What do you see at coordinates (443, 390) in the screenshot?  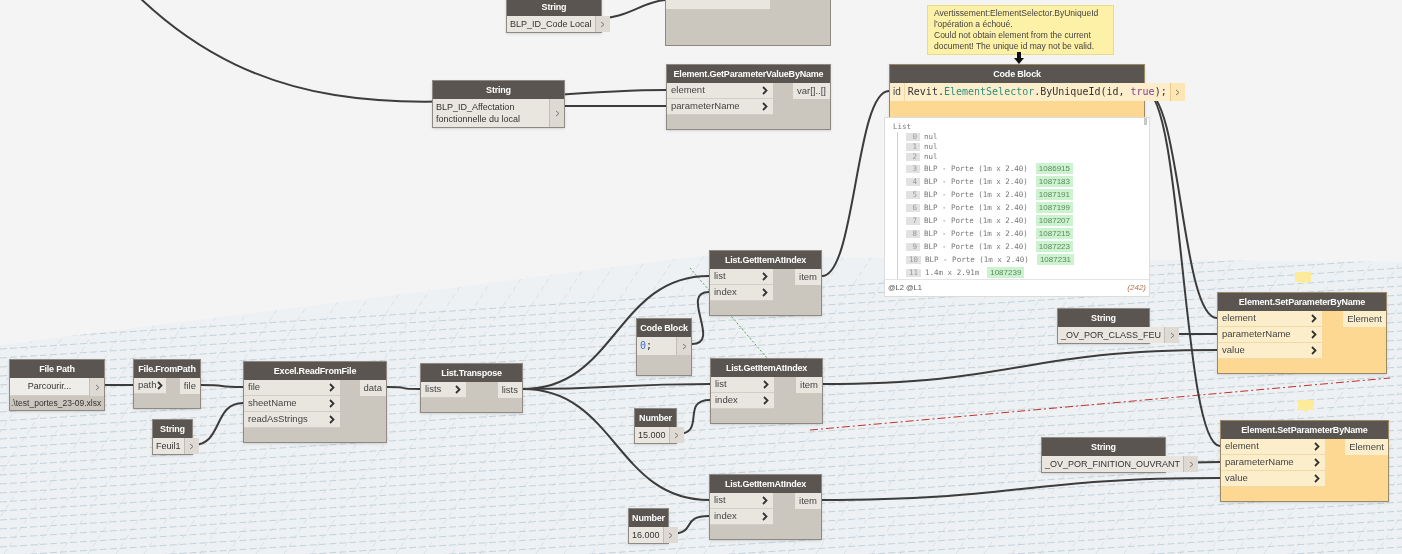 I see `input-port: lists` at bounding box center [443, 390].